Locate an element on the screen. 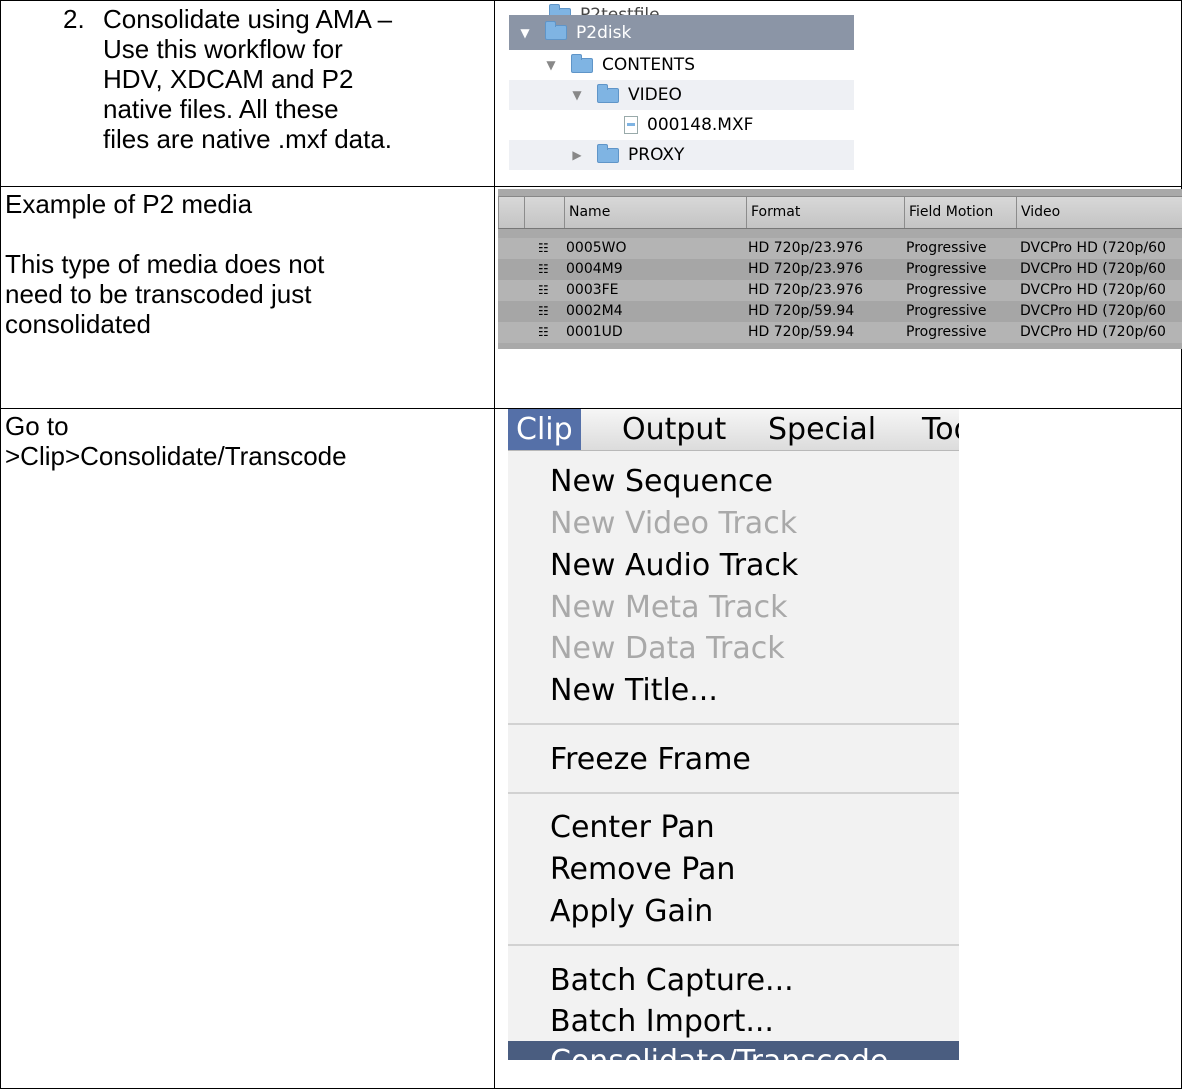  menu-item-apply-gain: Apply Gain is located at coordinates (631, 912).